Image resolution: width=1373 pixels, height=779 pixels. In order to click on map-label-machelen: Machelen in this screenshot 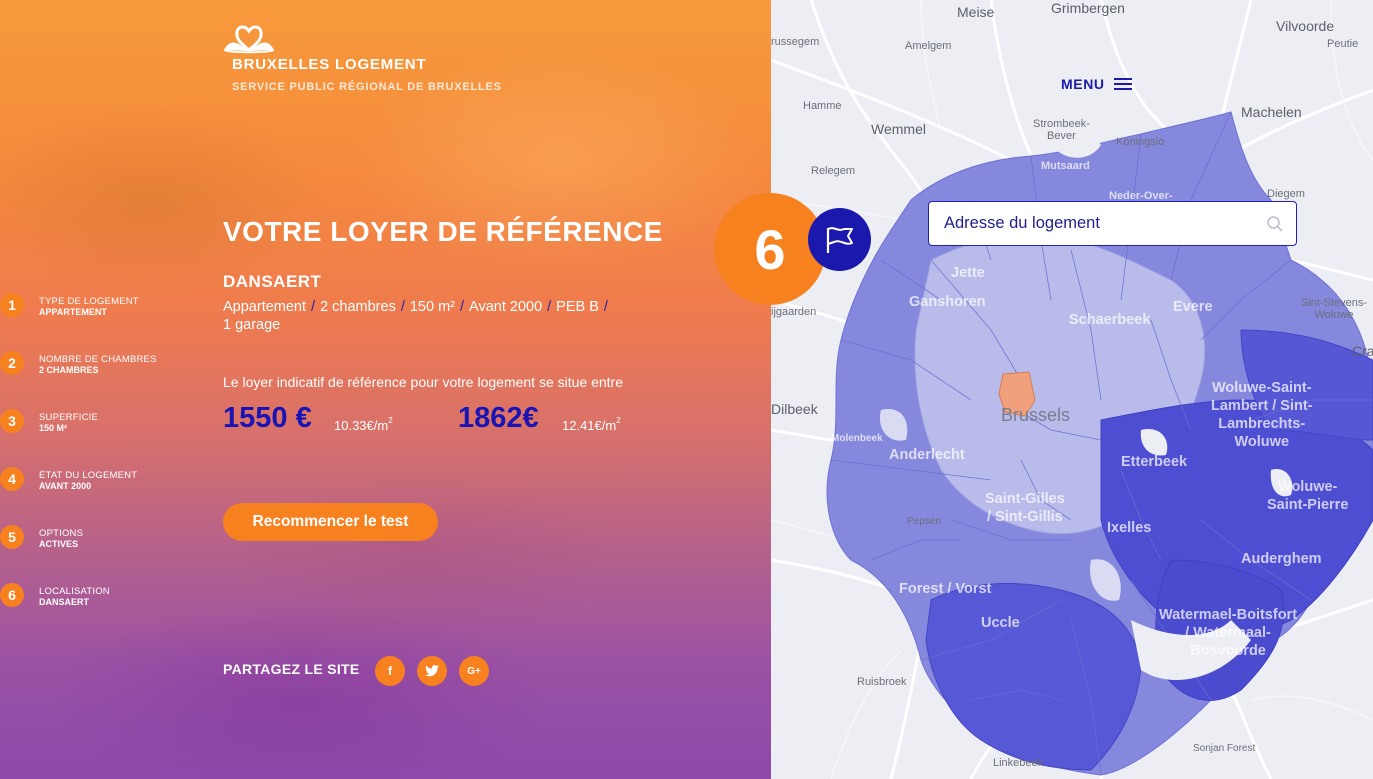, I will do `click(1271, 112)`.